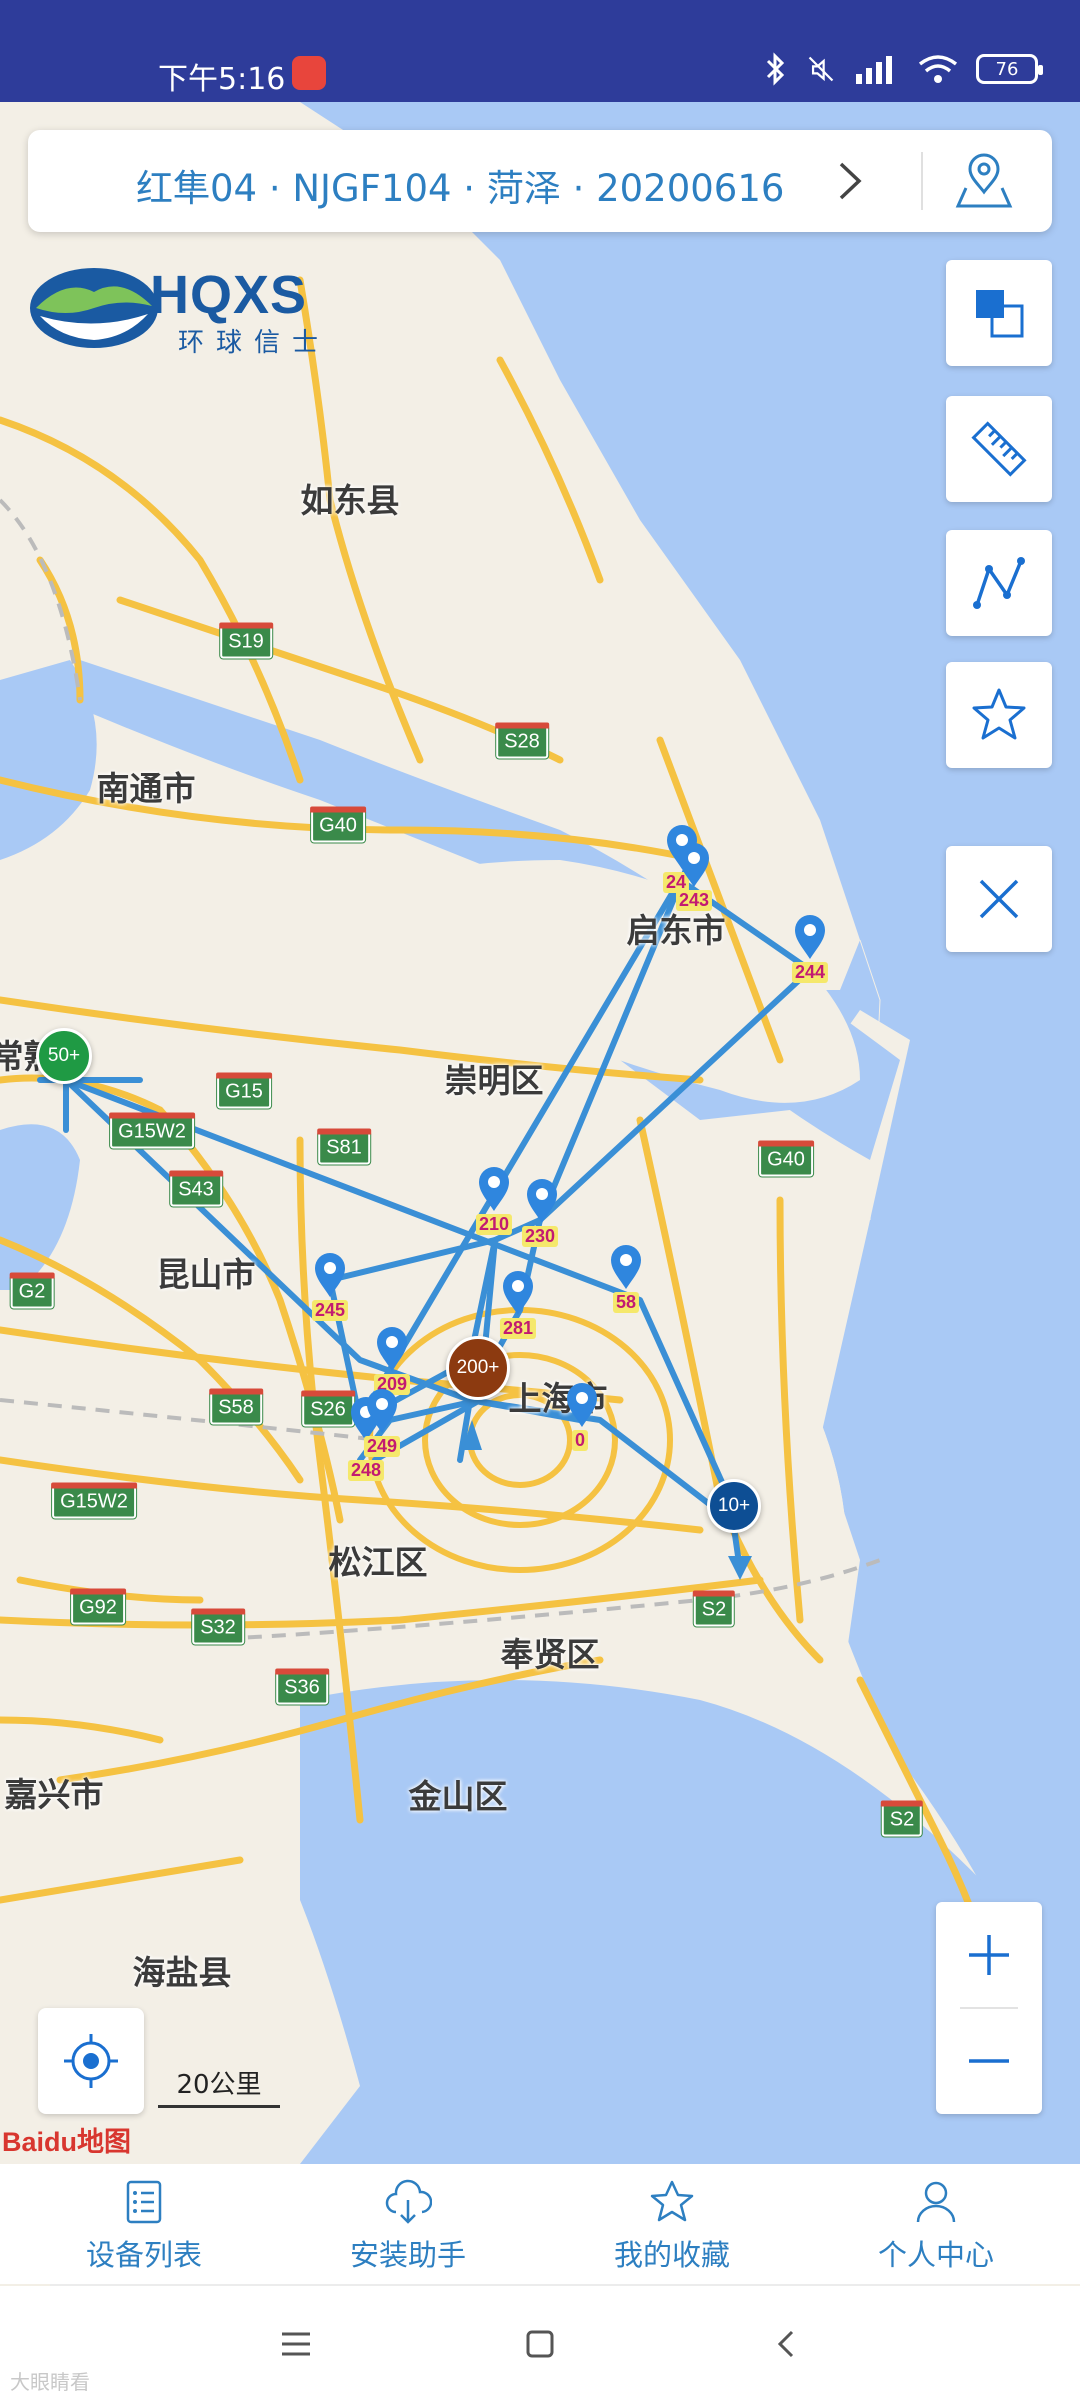 This screenshot has width=1080, height=2400. What do you see at coordinates (478, 1368) in the screenshot?
I see `cluster-marker: 200+` at bounding box center [478, 1368].